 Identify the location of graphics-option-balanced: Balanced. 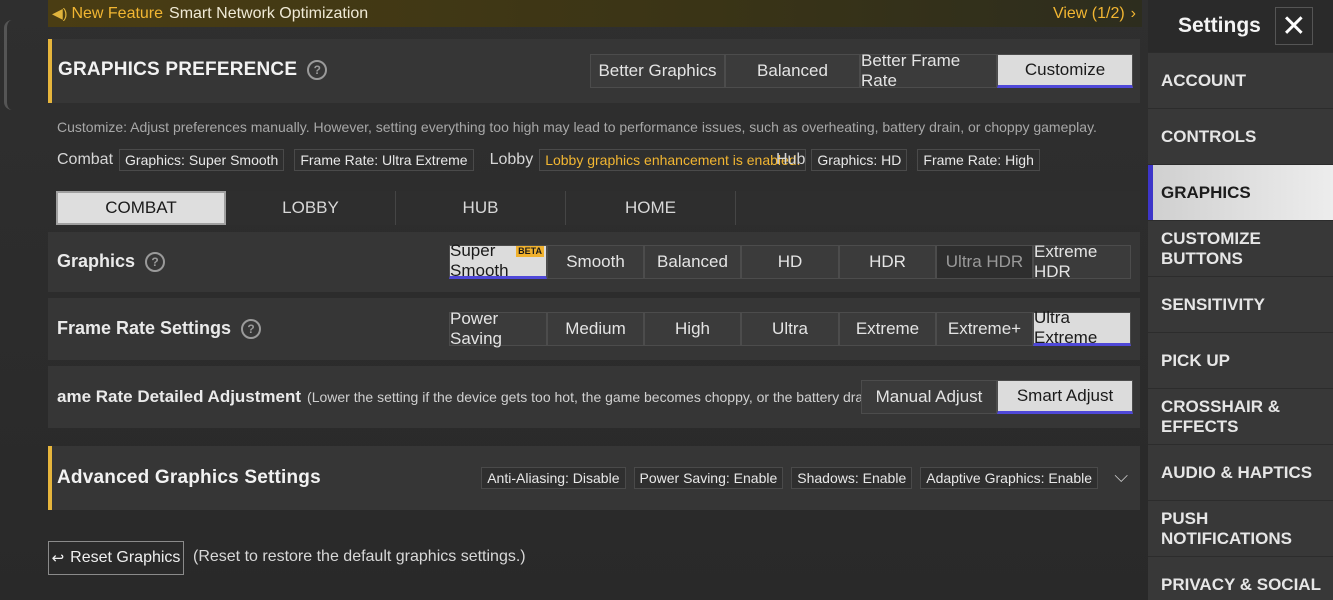
(692, 262).